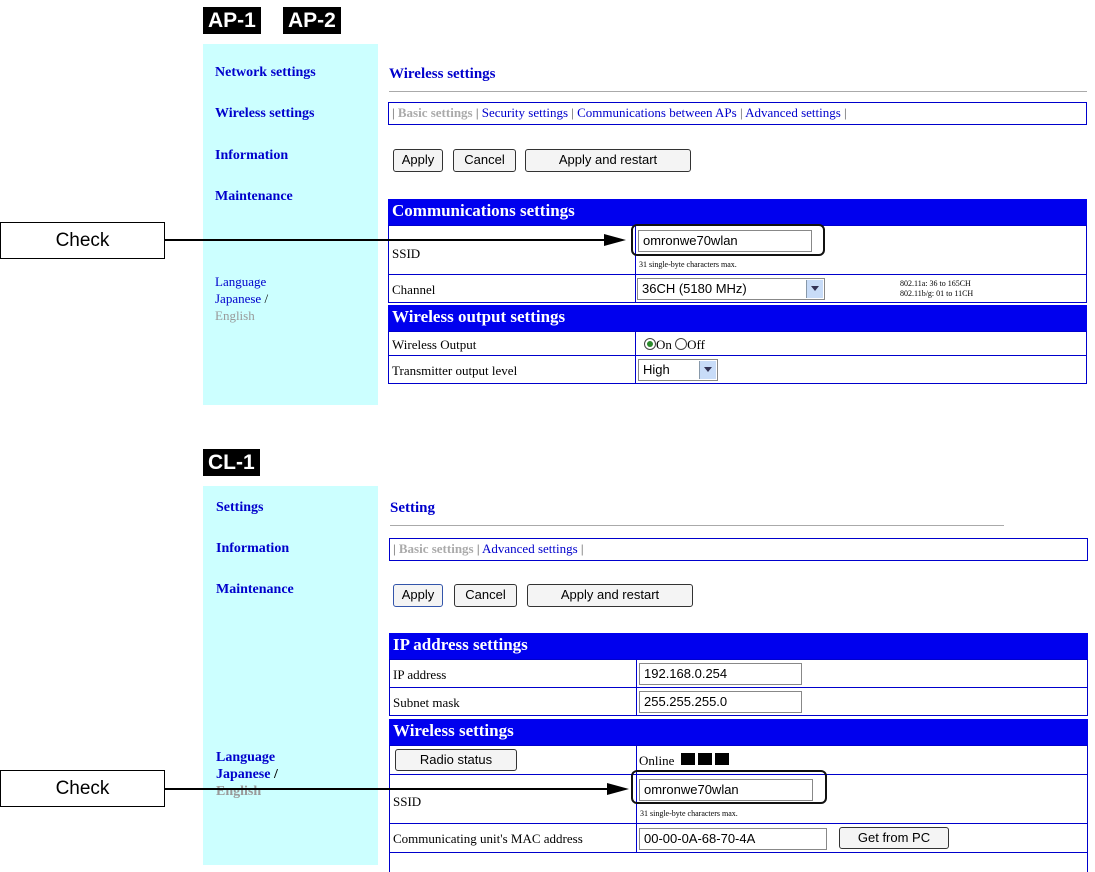 The image size is (1095, 872). I want to click on subnet-label: Subnet mask, so click(426, 702).